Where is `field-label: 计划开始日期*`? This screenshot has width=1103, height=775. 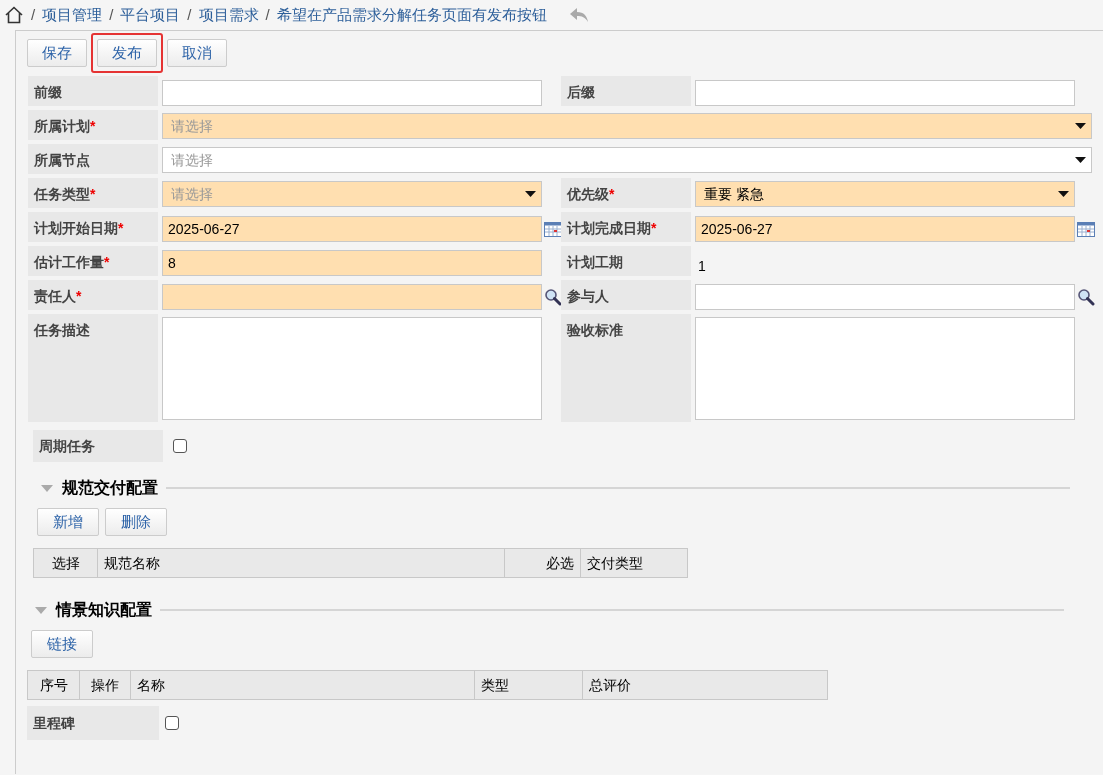
field-label: 计划开始日期* is located at coordinates (93, 227).